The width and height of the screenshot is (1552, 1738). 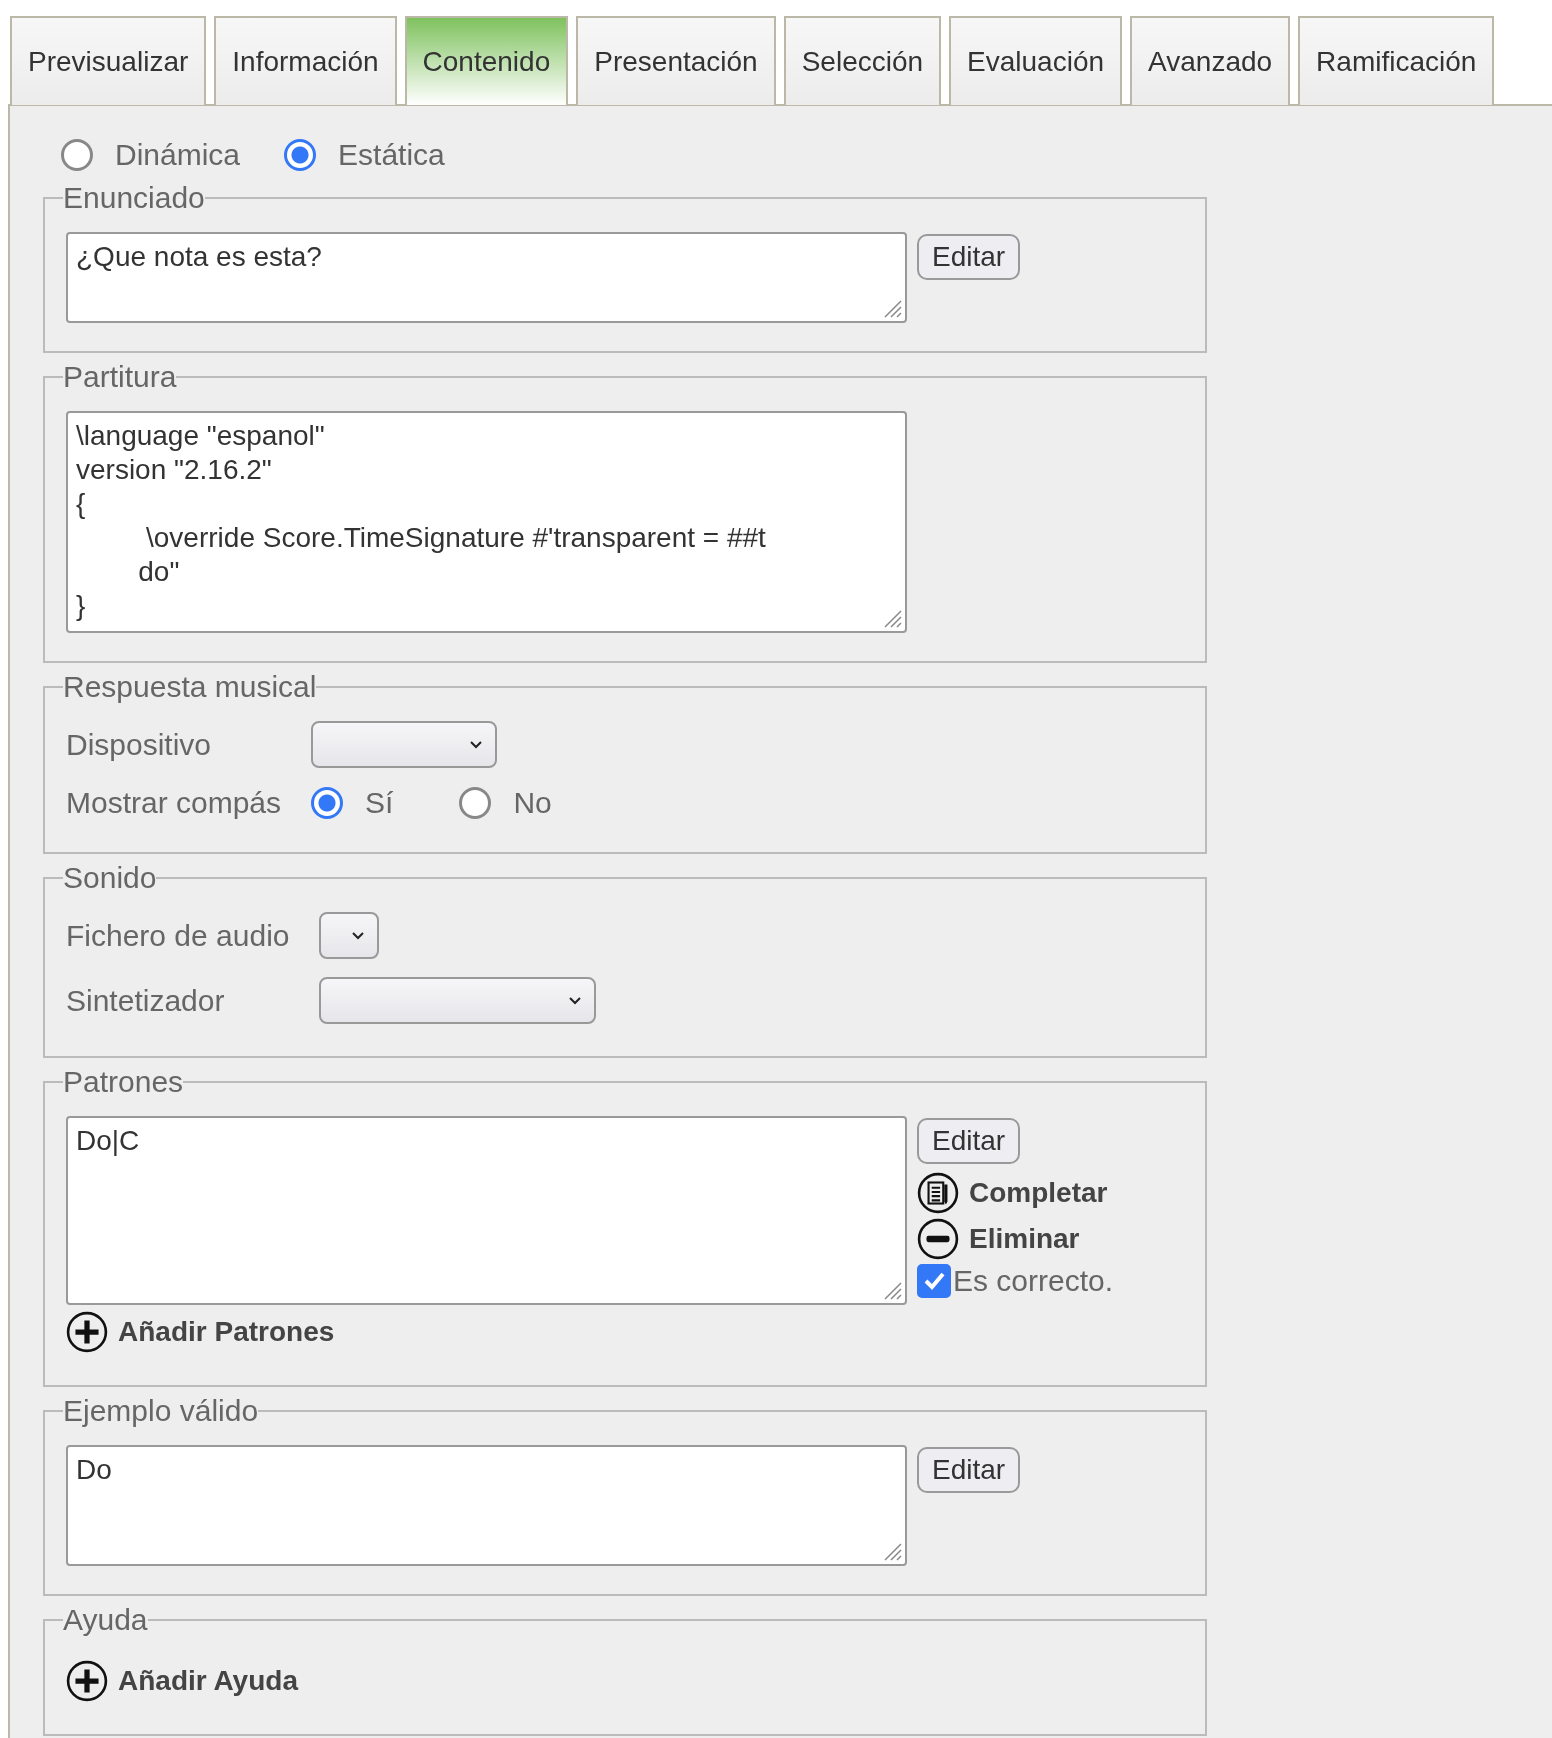 What do you see at coordinates (145, 1000) in the screenshot?
I see `field-label: Sintetizador` at bounding box center [145, 1000].